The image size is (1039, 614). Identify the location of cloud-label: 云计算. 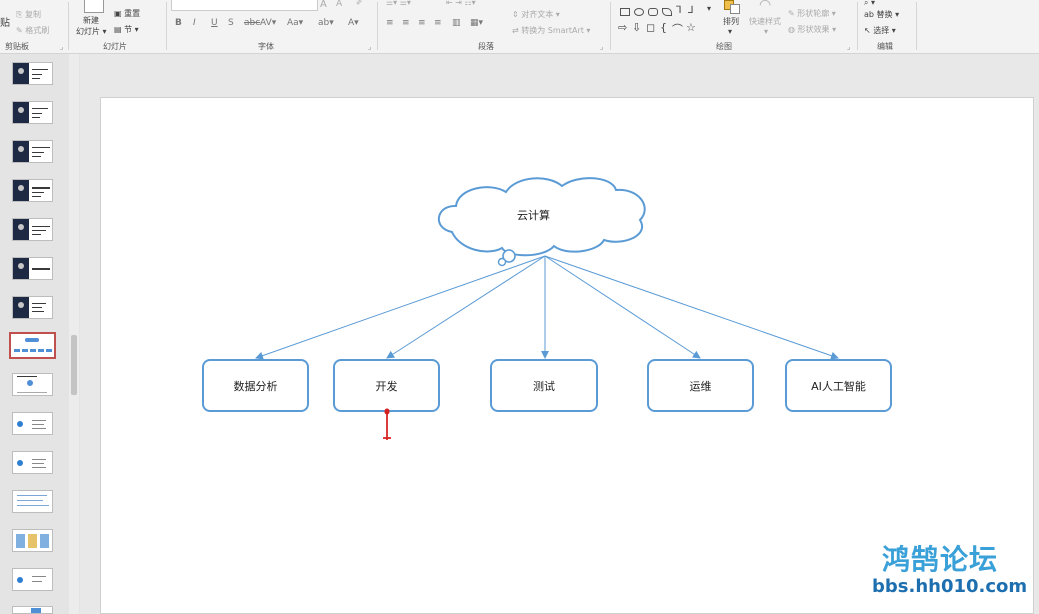
(533, 215).